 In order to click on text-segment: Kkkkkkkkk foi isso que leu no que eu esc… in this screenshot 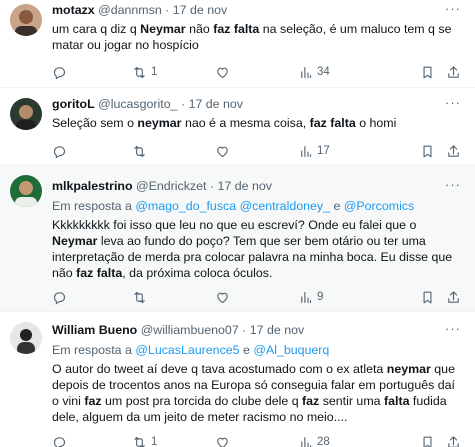, I will do `click(234, 225)`.